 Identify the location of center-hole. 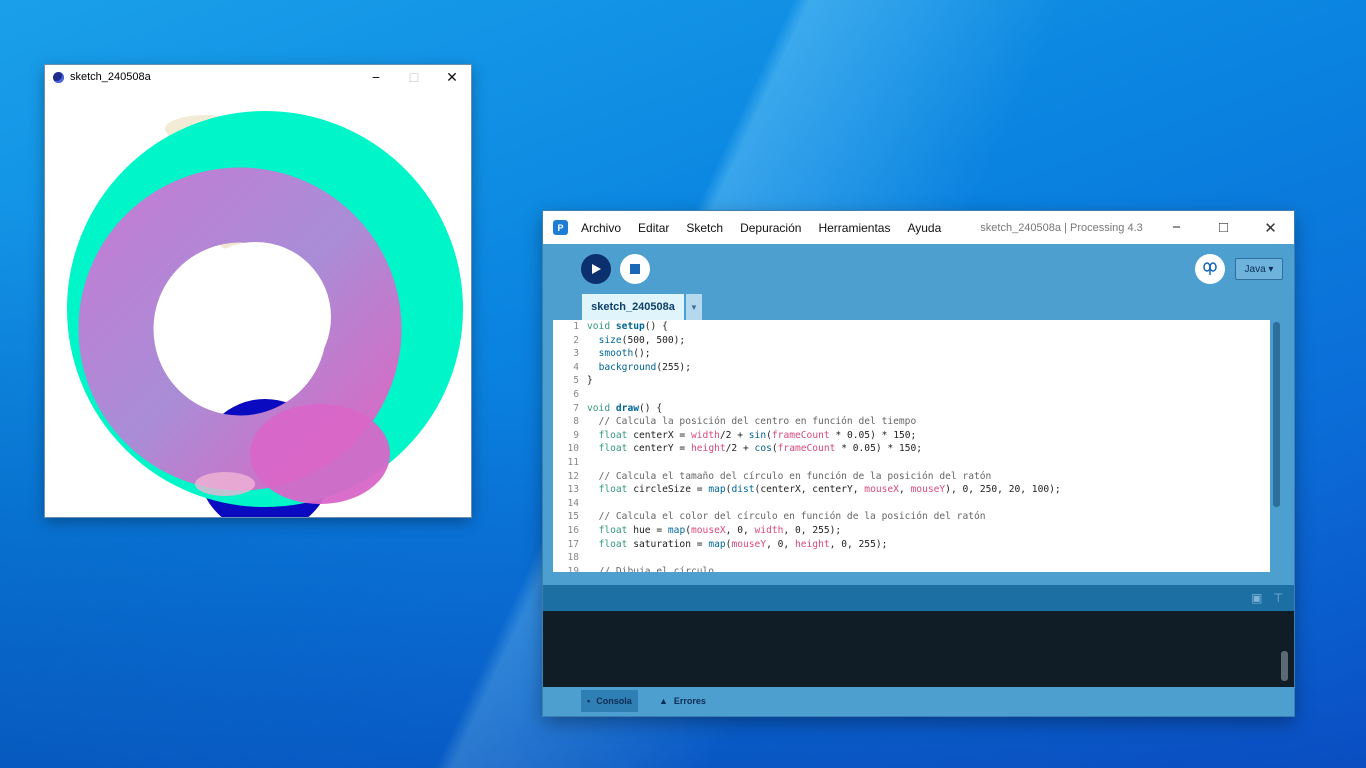
(256, 317).